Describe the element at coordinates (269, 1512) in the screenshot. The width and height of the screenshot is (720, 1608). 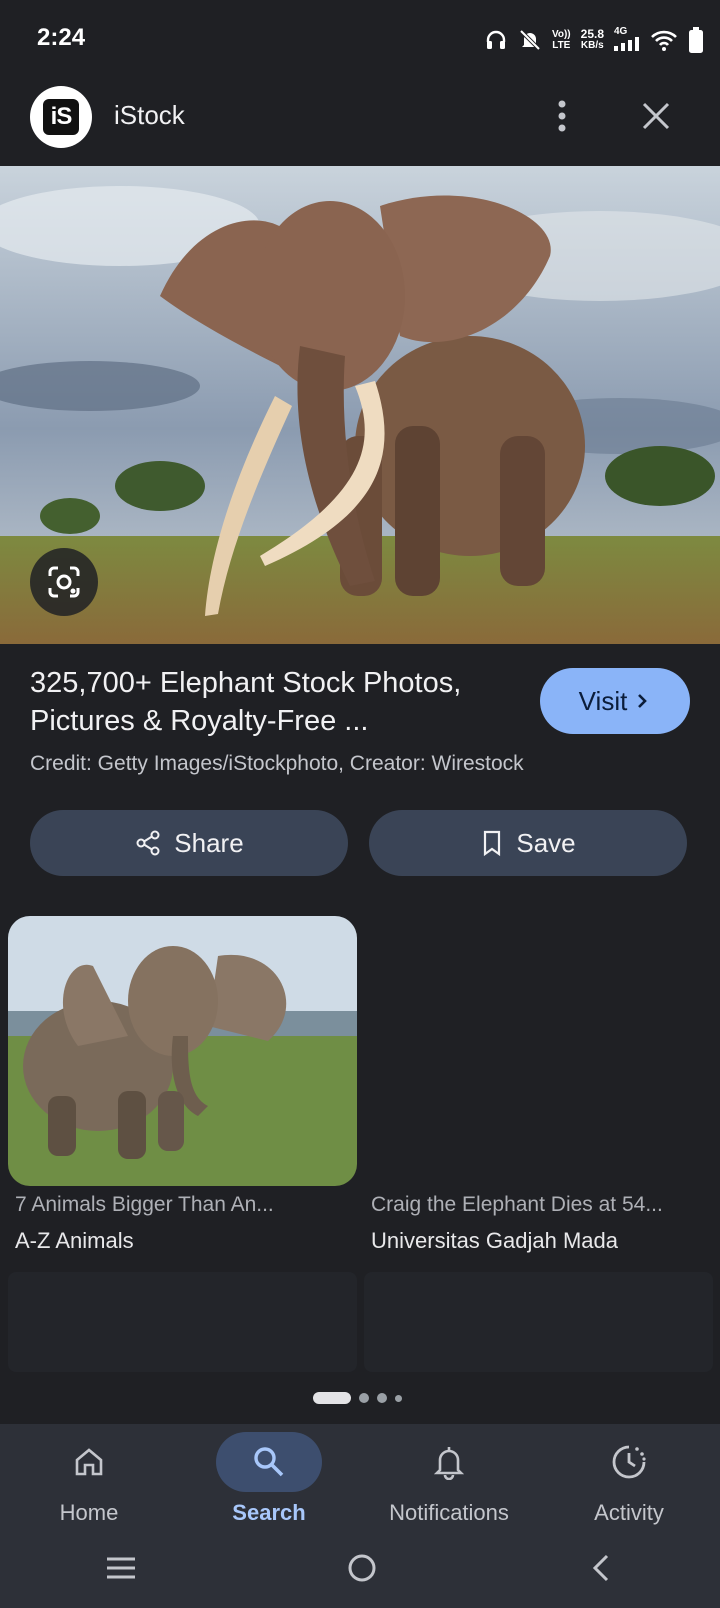
I see `nav-search-label: Search` at that location.